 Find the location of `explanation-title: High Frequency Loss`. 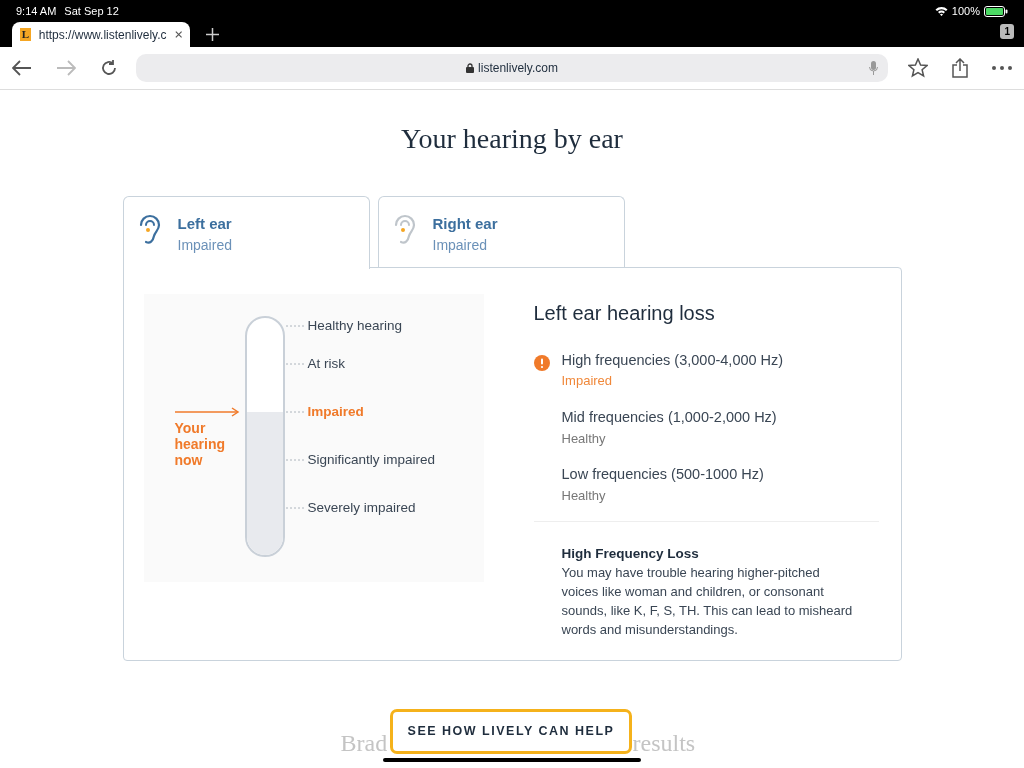

explanation-title: High Frequency Loss is located at coordinates (630, 554).